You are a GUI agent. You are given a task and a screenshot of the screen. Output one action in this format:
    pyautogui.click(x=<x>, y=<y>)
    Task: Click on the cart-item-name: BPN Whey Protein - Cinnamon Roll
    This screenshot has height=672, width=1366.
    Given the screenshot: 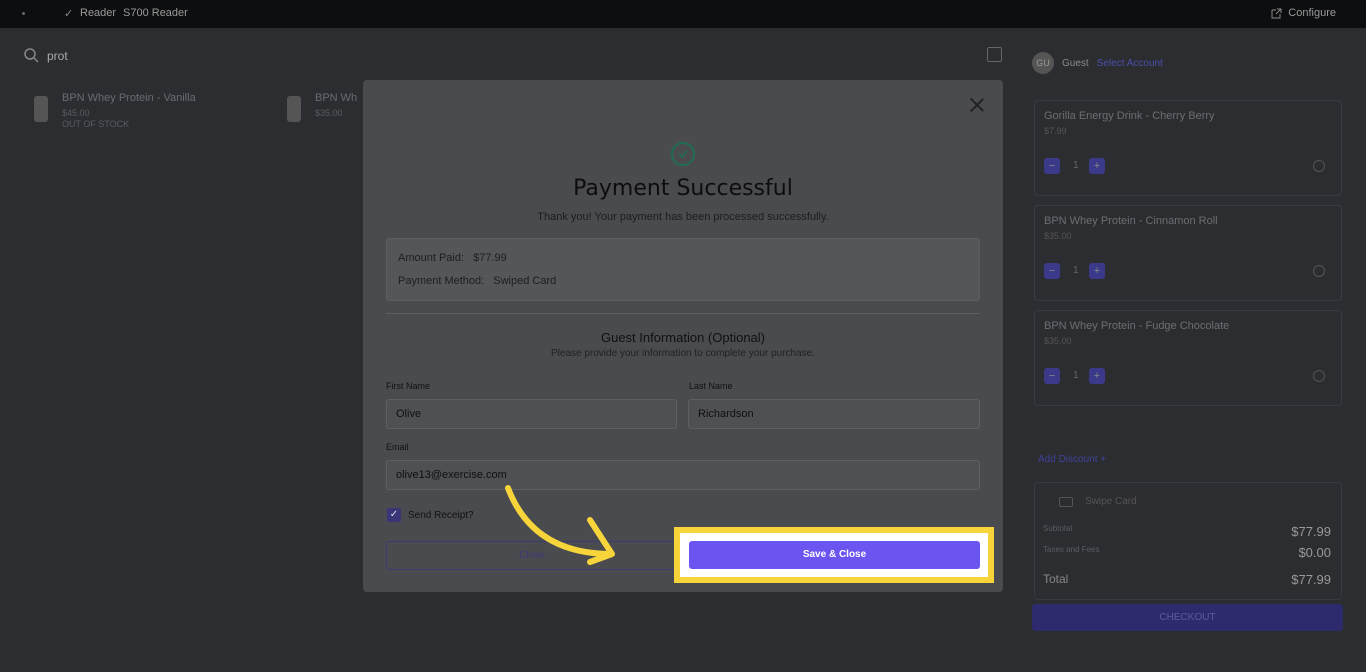 What is the action you would take?
    pyautogui.click(x=1131, y=221)
    